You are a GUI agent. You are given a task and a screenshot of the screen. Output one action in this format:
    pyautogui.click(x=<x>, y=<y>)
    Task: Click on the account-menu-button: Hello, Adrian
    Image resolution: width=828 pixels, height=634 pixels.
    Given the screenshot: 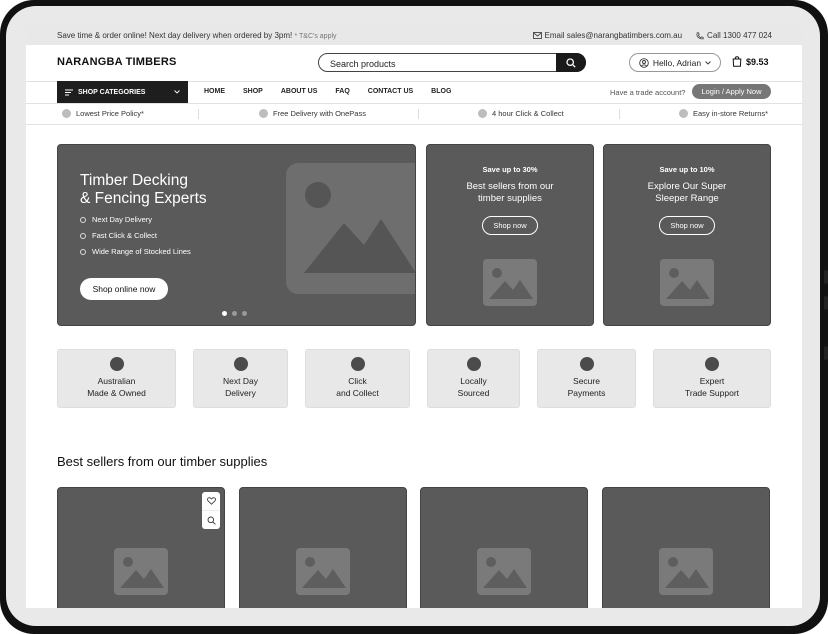 What is the action you would take?
    pyautogui.click(x=675, y=62)
    